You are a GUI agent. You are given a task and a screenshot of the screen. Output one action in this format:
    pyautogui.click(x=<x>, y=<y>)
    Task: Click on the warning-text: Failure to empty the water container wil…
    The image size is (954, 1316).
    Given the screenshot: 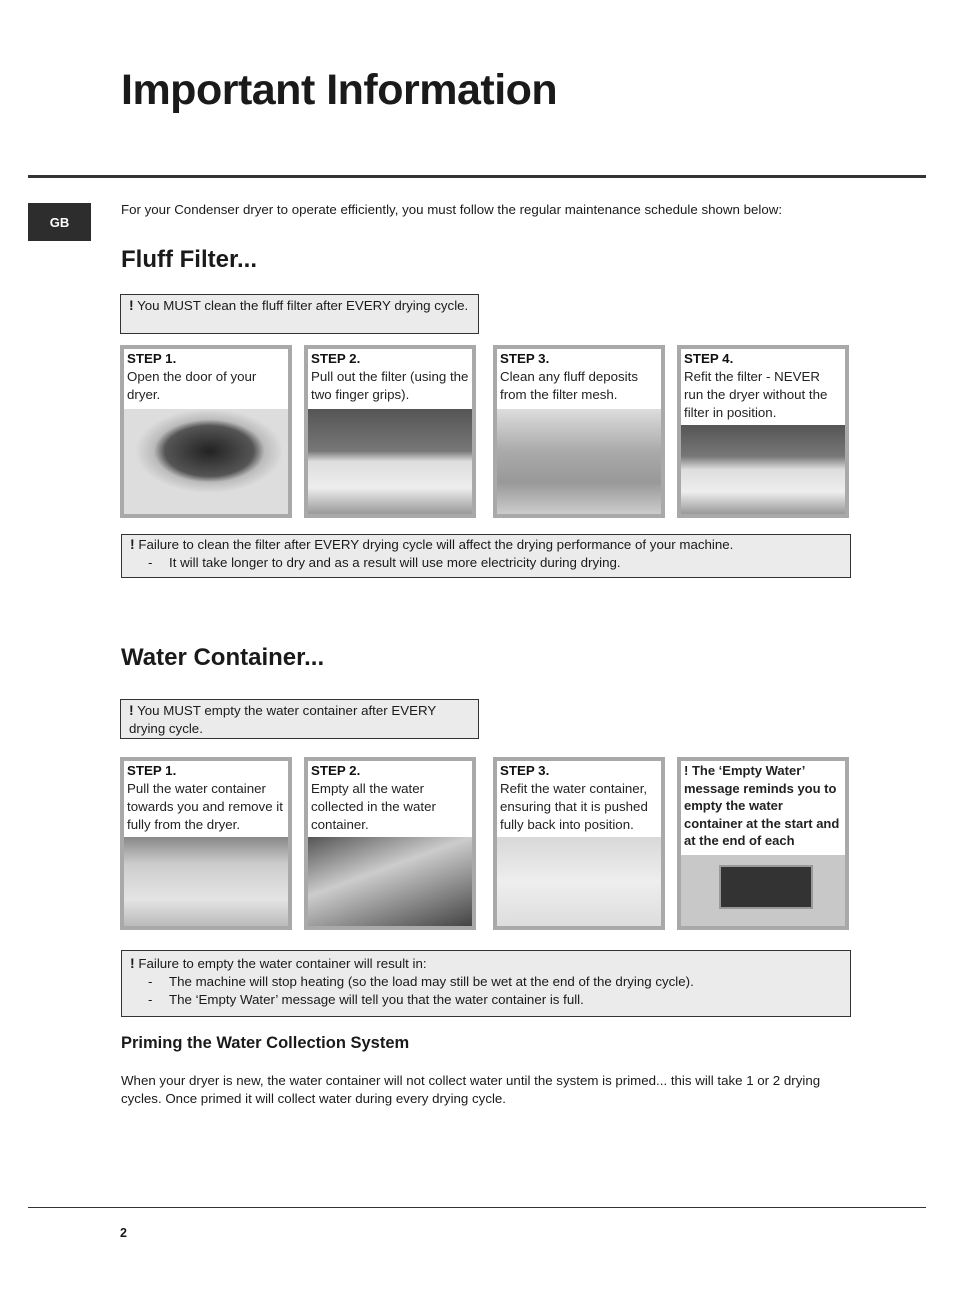 What is the action you would take?
    pyautogui.click(x=280, y=963)
    